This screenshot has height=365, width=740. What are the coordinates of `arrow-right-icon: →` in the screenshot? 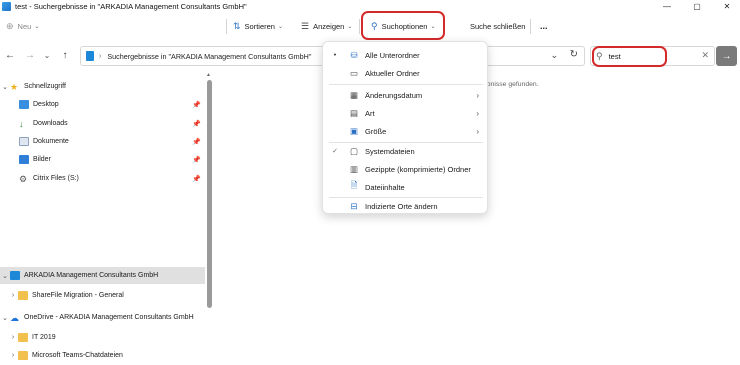 It's located at (726, 56).